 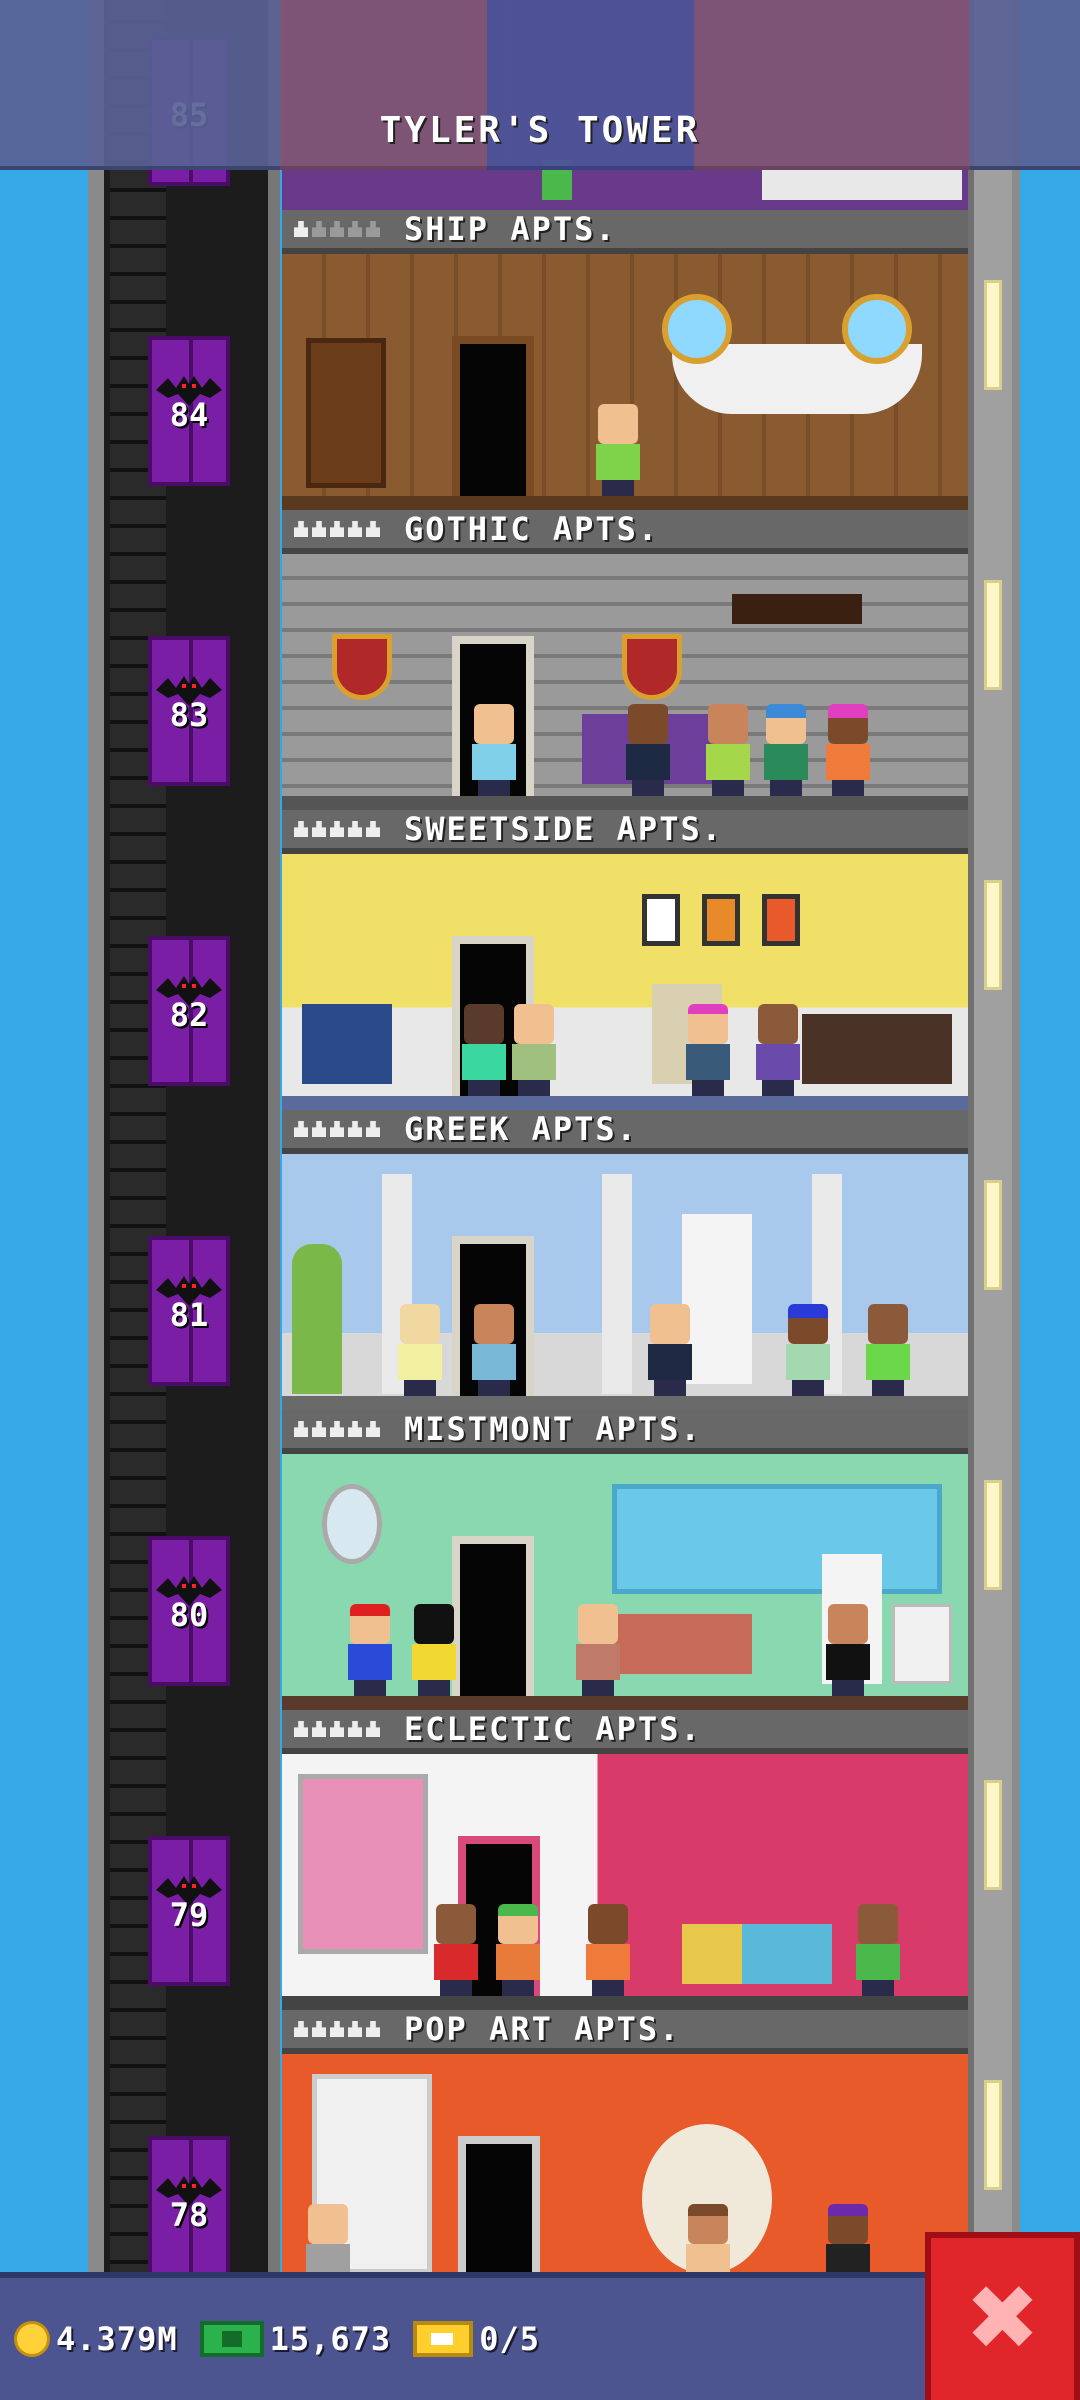 I want to click on elevator-car-83: 83, so click(x=189, y=711).